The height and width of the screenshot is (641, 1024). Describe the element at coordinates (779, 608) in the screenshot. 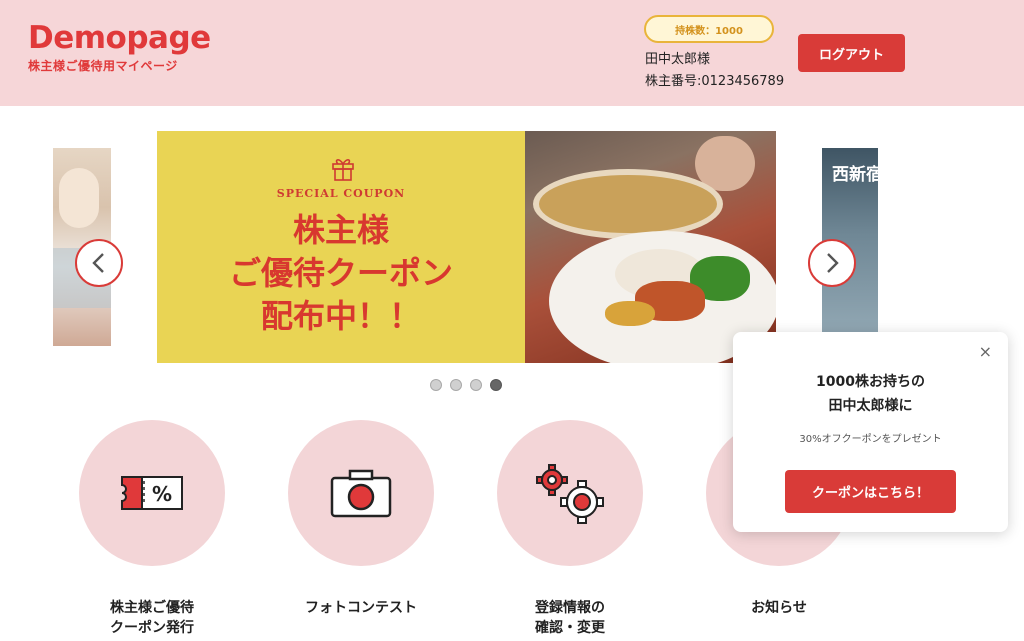

I see `menu-item-label: お知らせ` at that location.